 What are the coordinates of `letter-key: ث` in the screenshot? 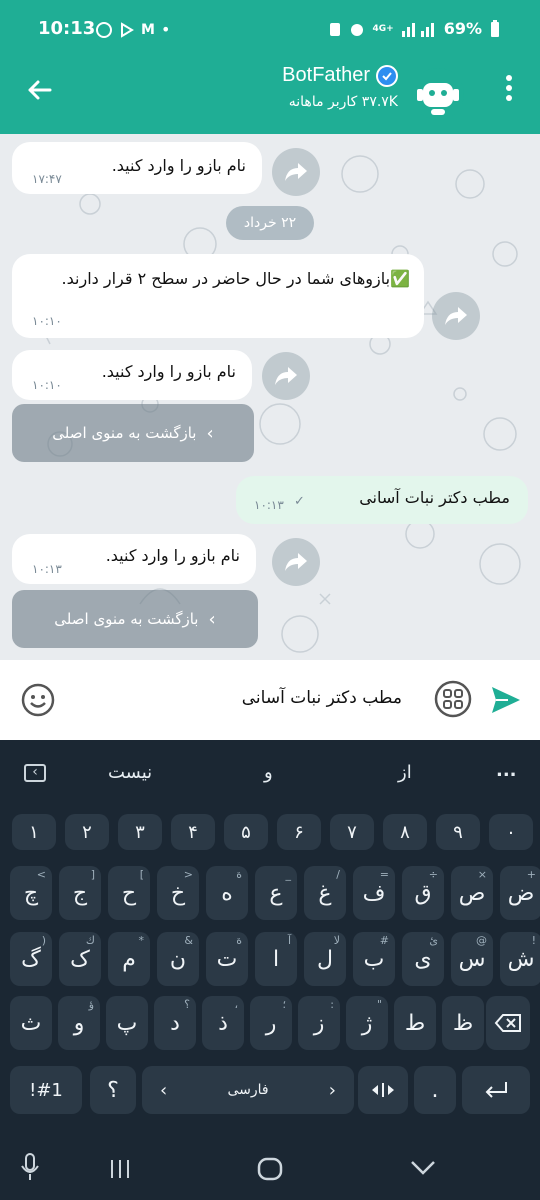 It's located at (31, 1023).